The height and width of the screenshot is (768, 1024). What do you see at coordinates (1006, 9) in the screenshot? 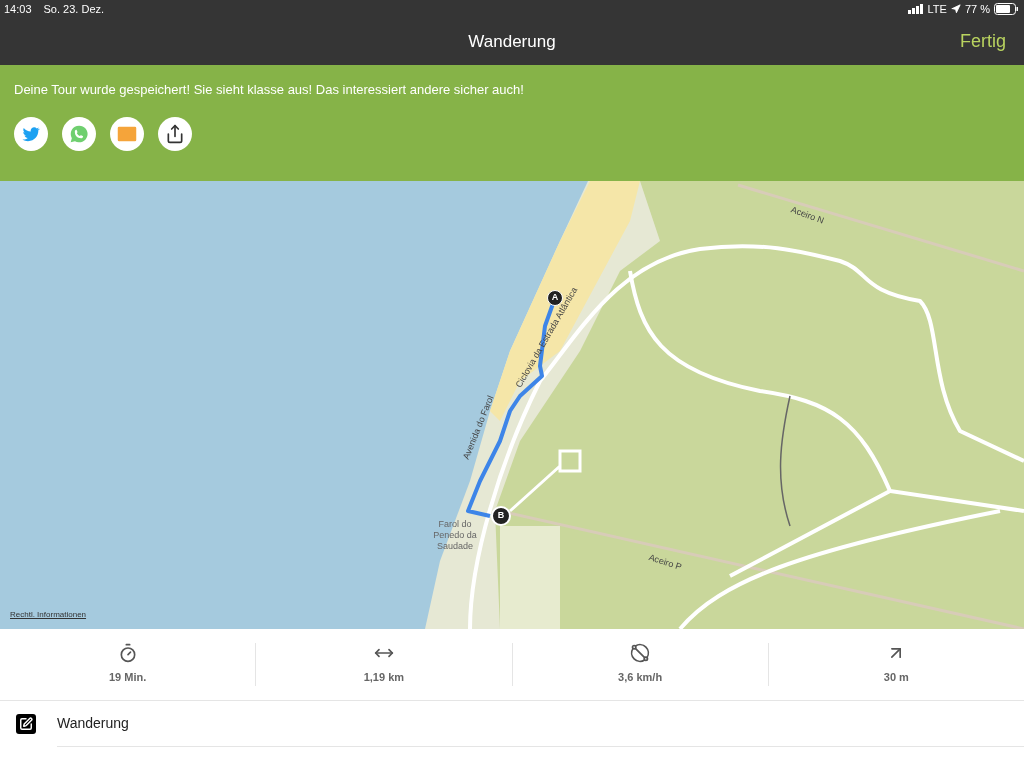
I see `battery-icon` at bounding box center [1006, 9].